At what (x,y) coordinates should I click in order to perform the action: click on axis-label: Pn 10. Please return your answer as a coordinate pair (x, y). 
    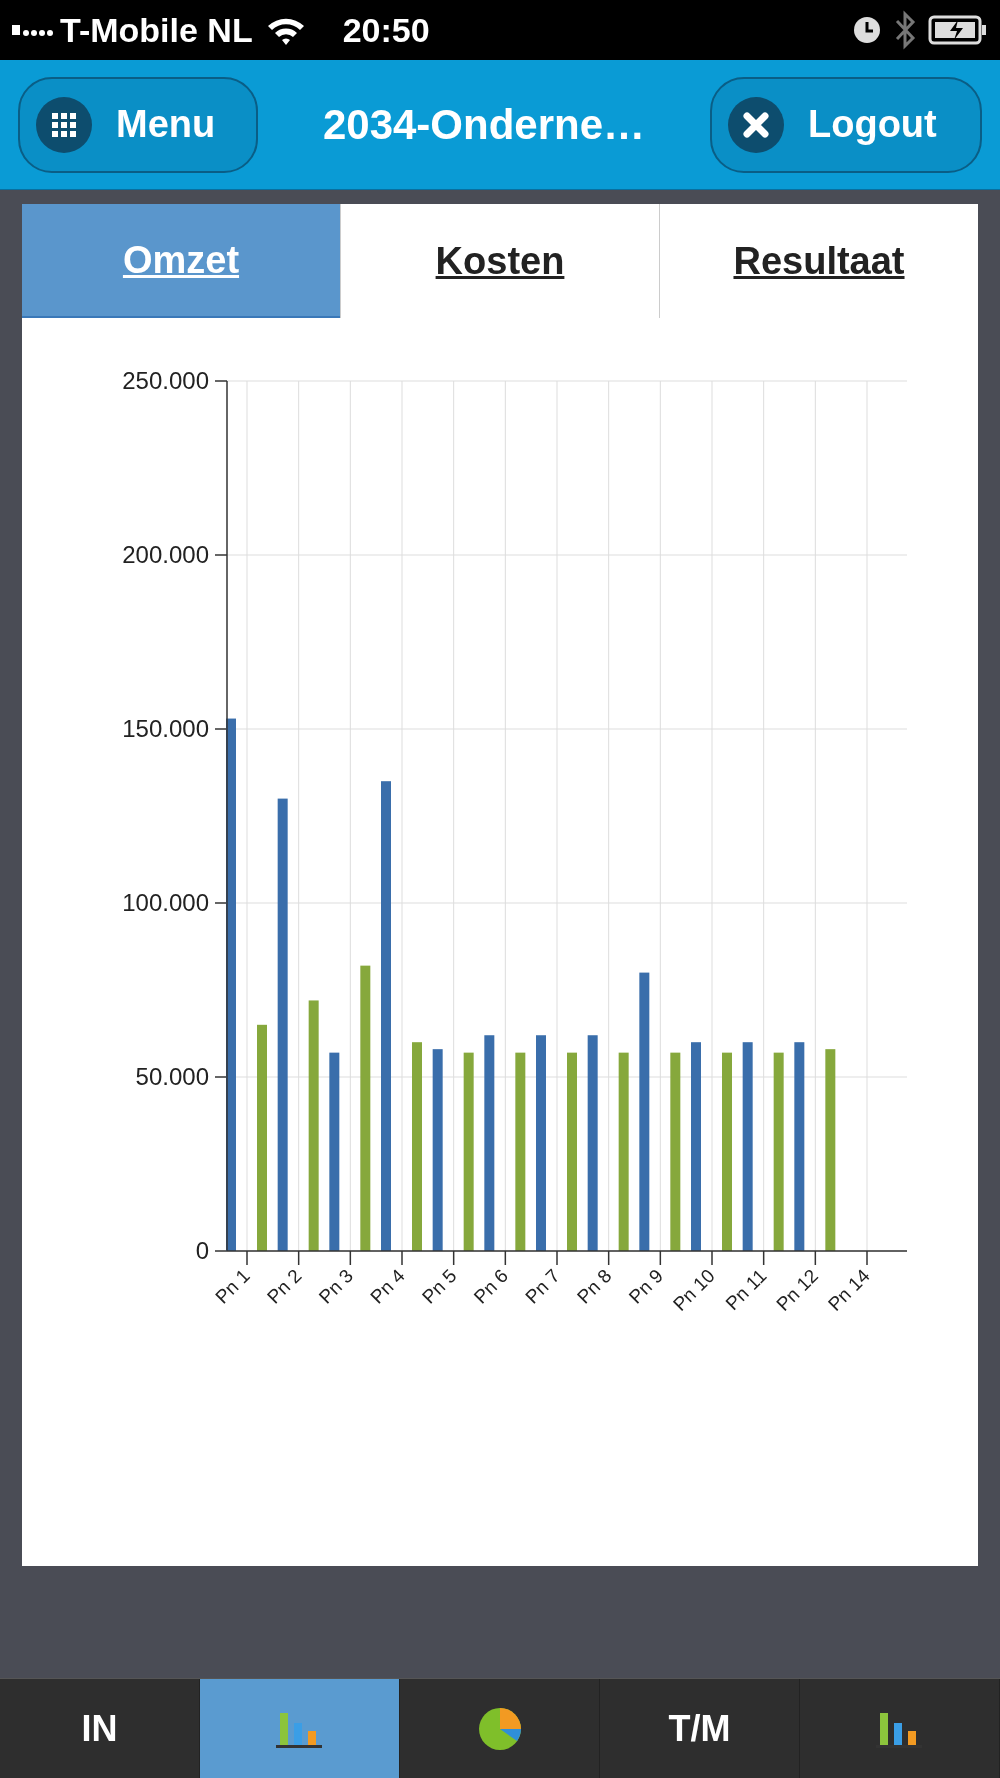
    Looking at the image, I should click on (693, 1290).